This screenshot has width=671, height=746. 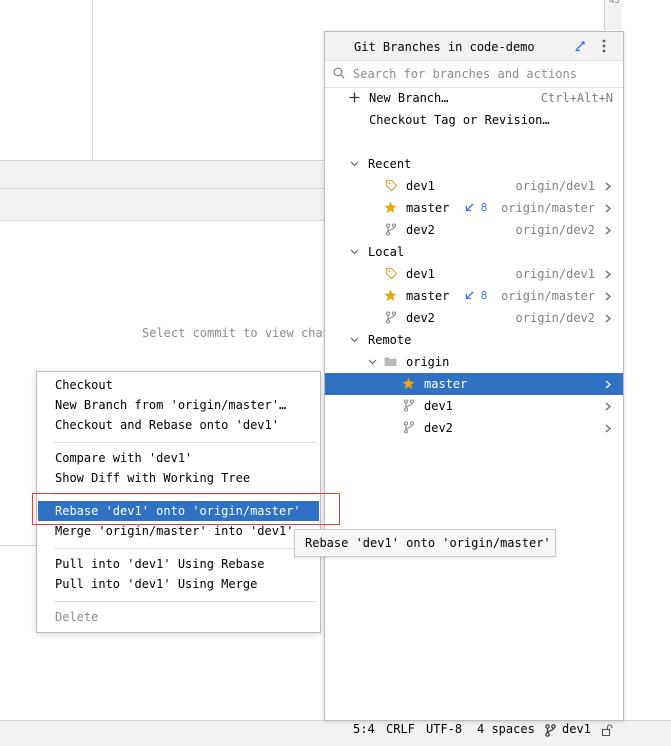 What do you see at coordinates (604, 46) in the screenshot?
I see `more-options-icon` at bounding box center [604, 46].